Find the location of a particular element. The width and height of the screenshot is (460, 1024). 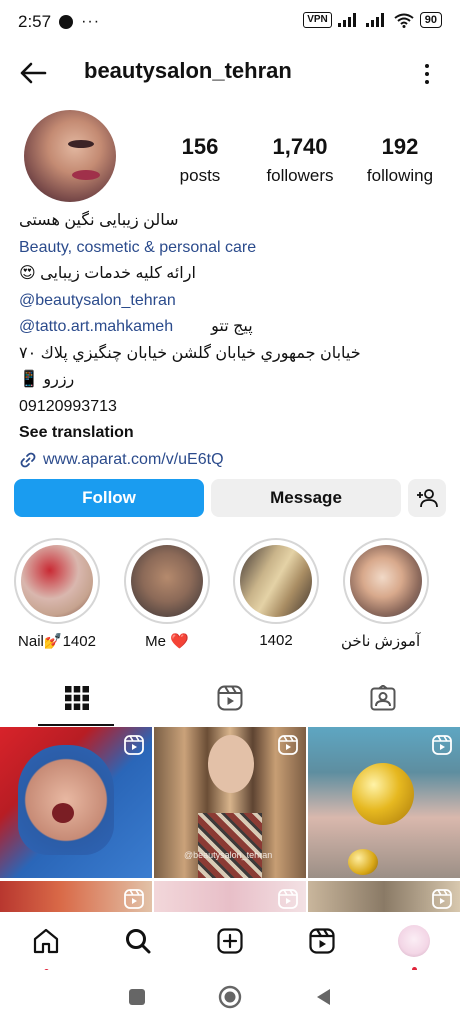

wifi-icon is located at coordinates (404, 20).